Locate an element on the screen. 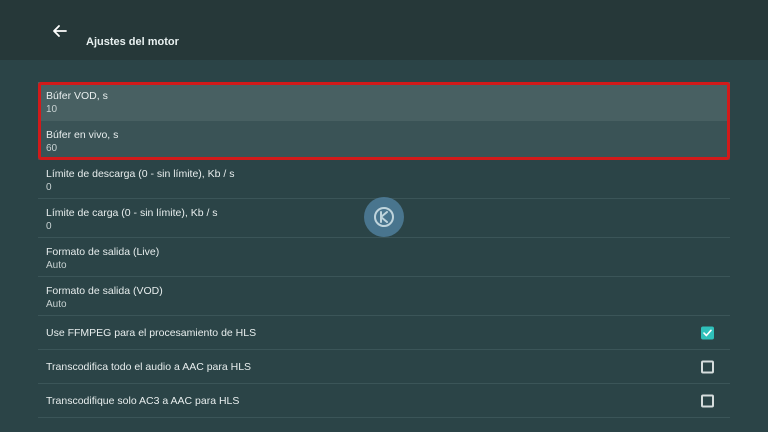 The height and width of the screenshot is (432, 768). setting-value: 10 is located at coordinates (52, 109).